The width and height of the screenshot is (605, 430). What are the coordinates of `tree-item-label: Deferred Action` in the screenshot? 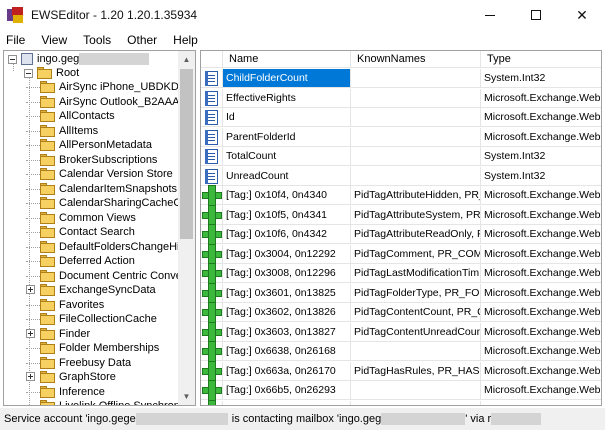 It's located at (97, 261).